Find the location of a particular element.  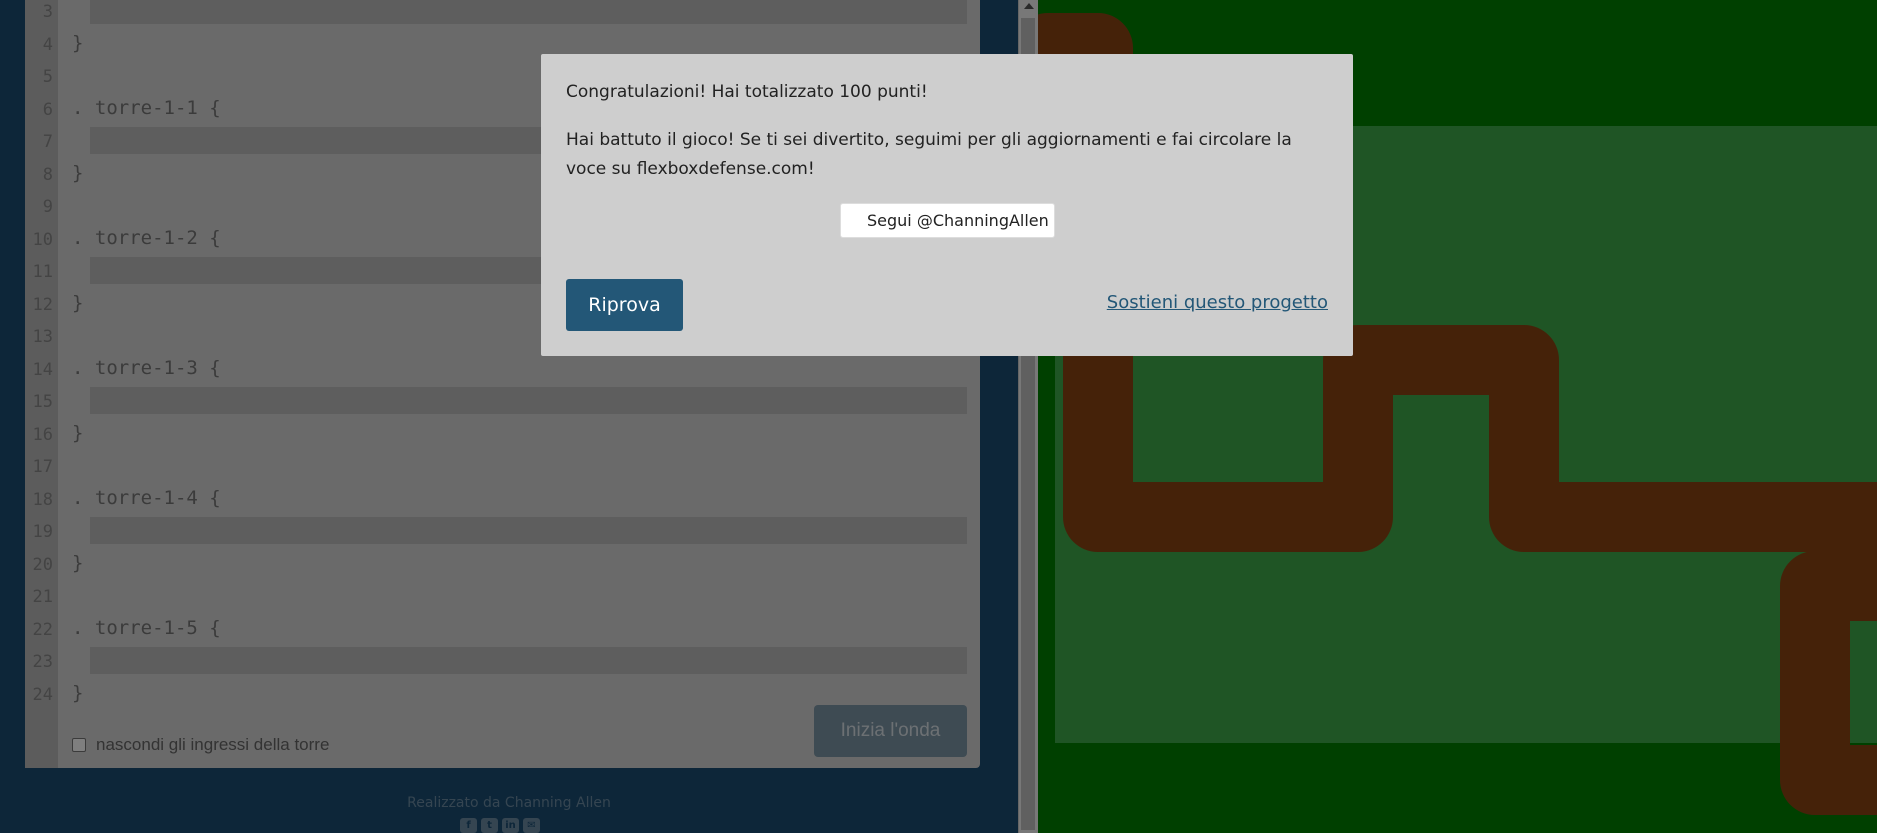

support-project-link: Sostieni questo progetto is located at coordinates (1217, 302).